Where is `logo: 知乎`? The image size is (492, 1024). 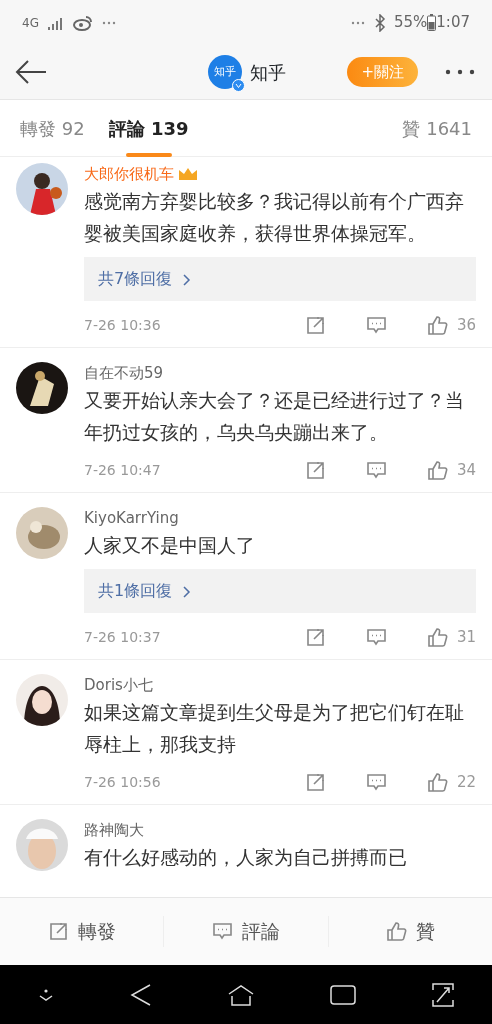
logo: 知乎 is located at coordinates (225, 72).